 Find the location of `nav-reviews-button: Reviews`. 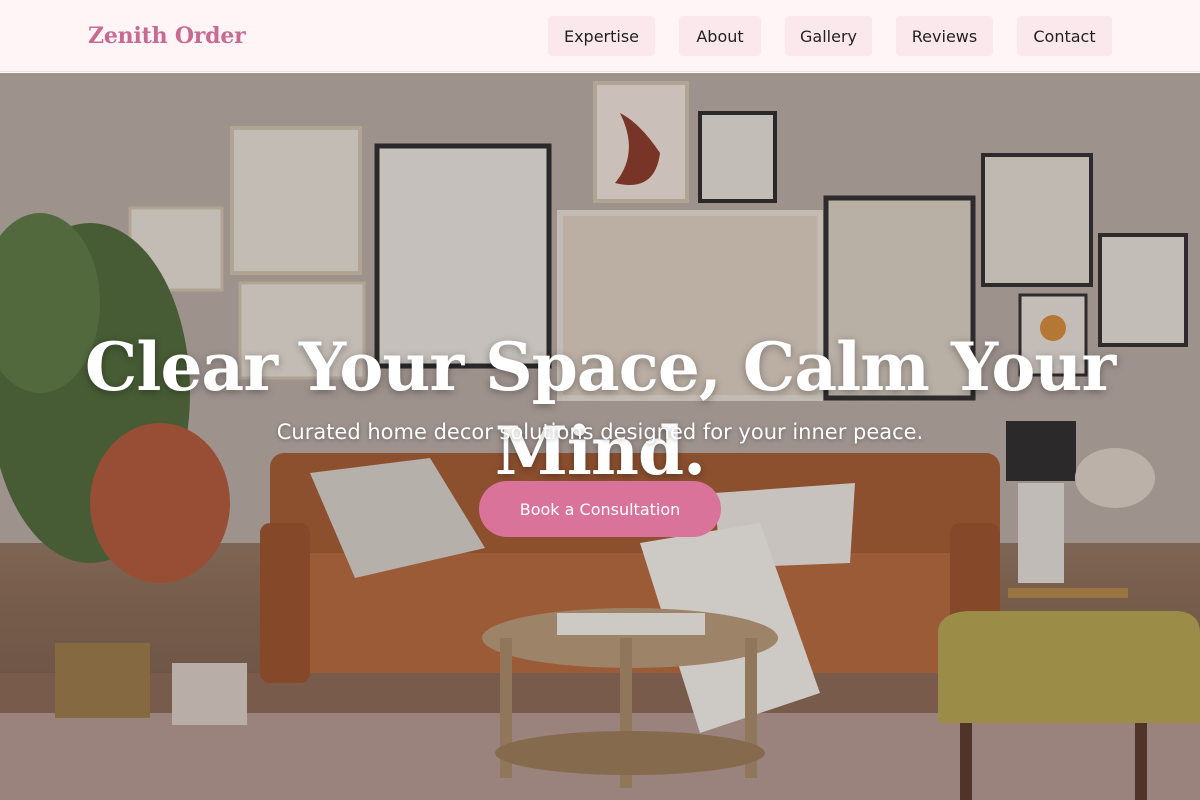

nav-reviews-button: Reviews is located at coordinates (944, 36).